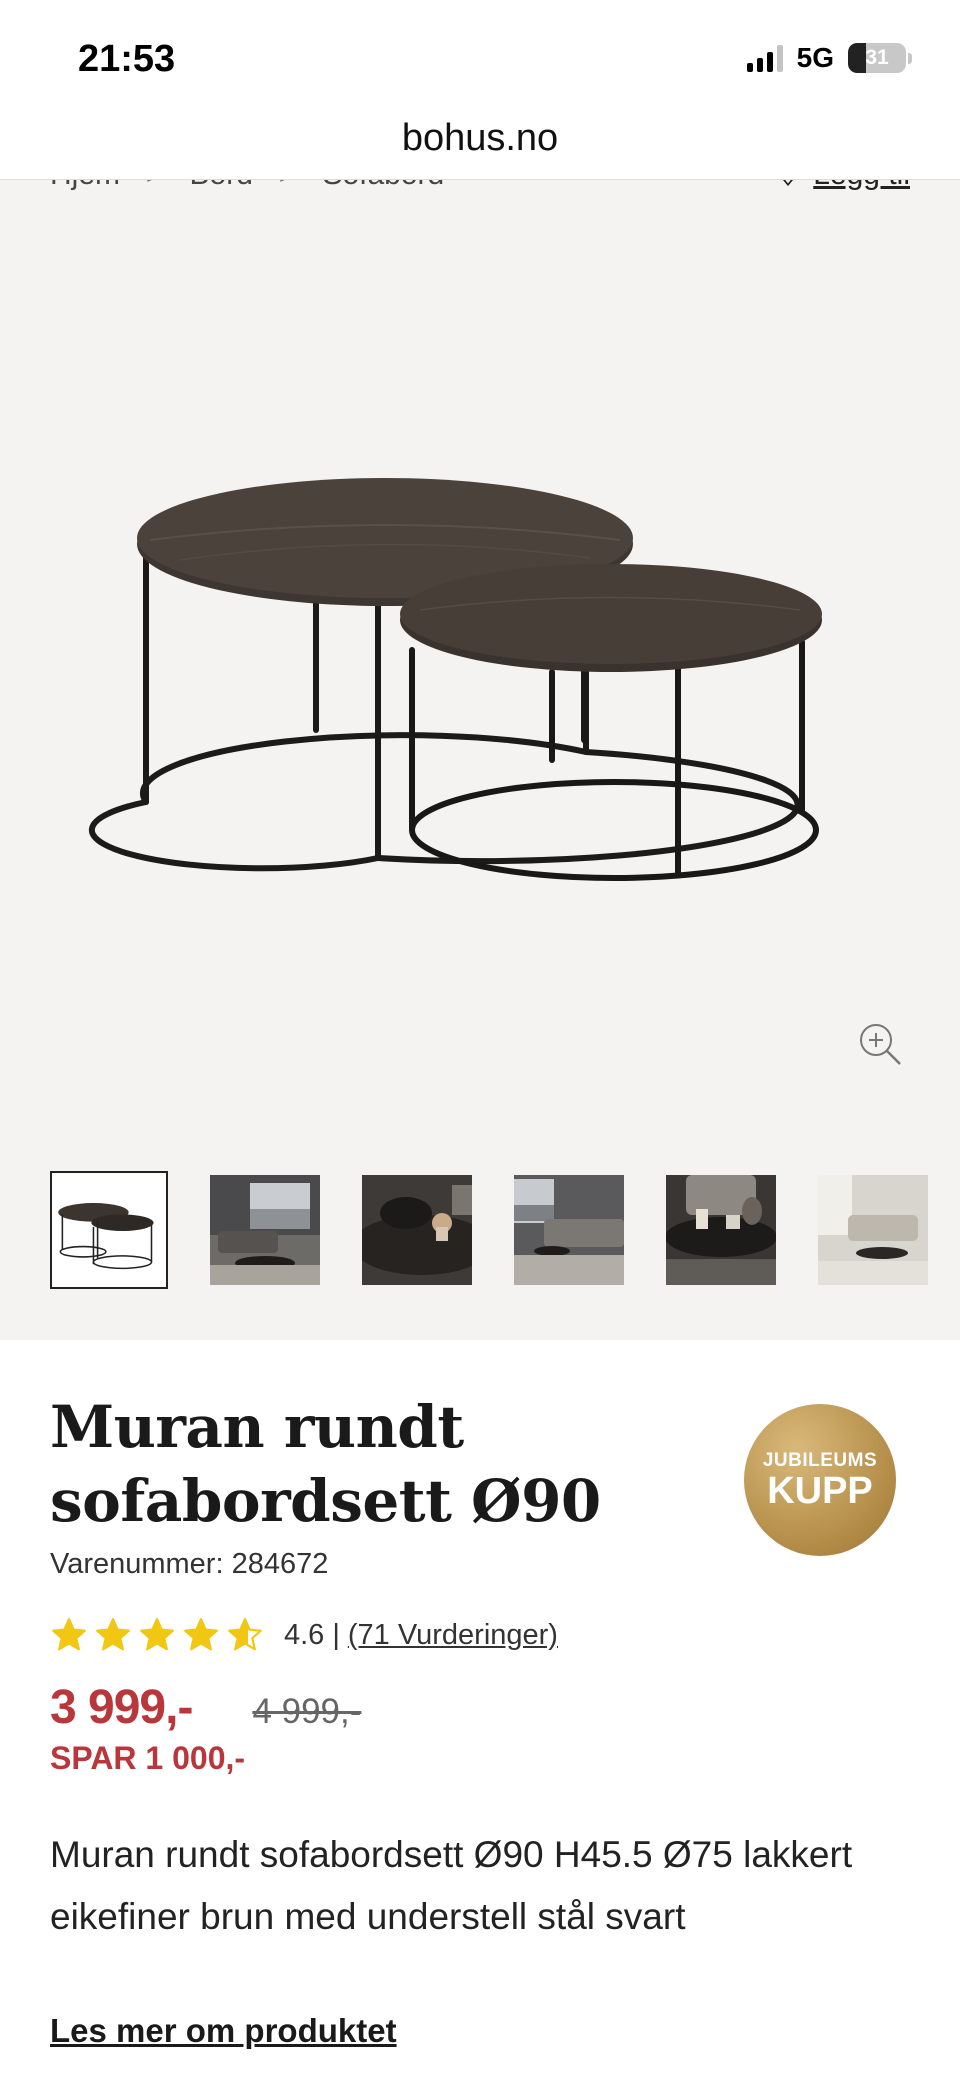 Image resolution: width=960 pixels, height=2078 pixels. Describe the element at coordinates (265, 1230) in the screenshot. I see `thumbnail-living-room-window` at that location.